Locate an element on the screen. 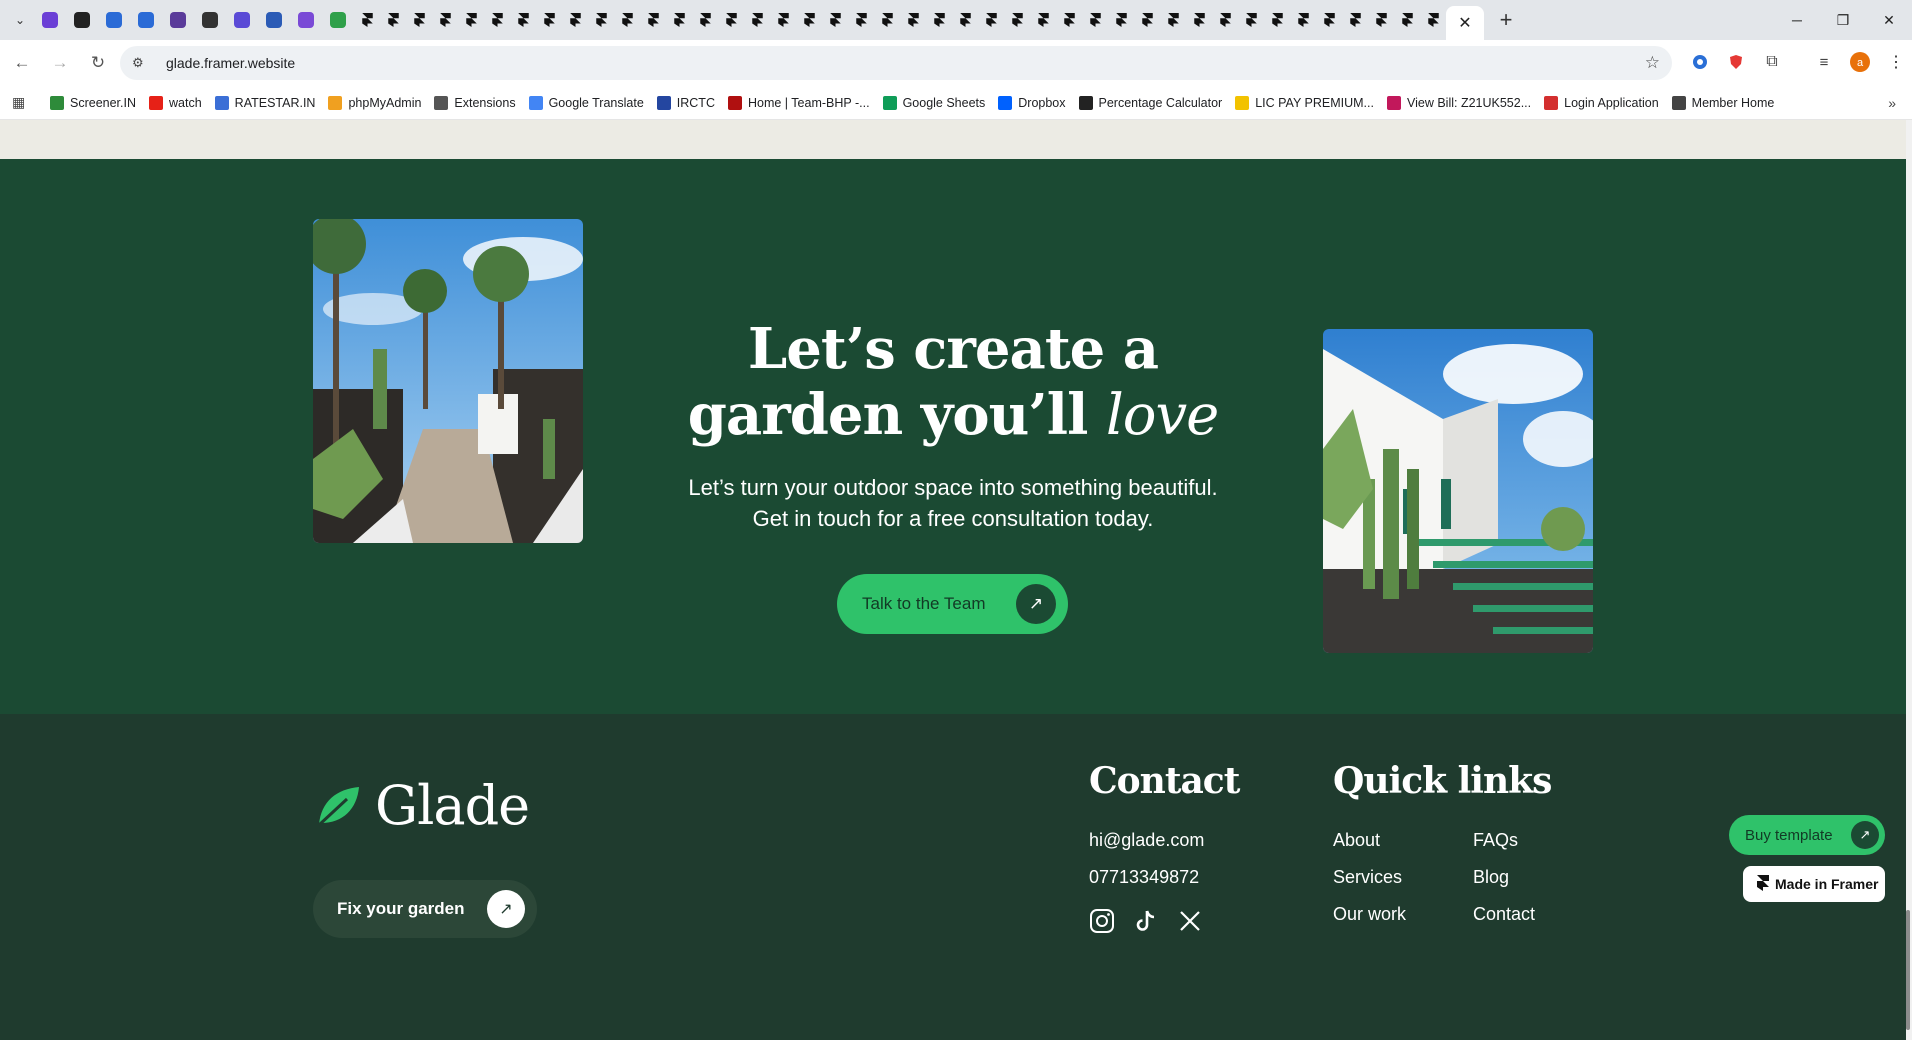  buy-template-button: Buy template ↗ is located at coordinates (1807, 835).